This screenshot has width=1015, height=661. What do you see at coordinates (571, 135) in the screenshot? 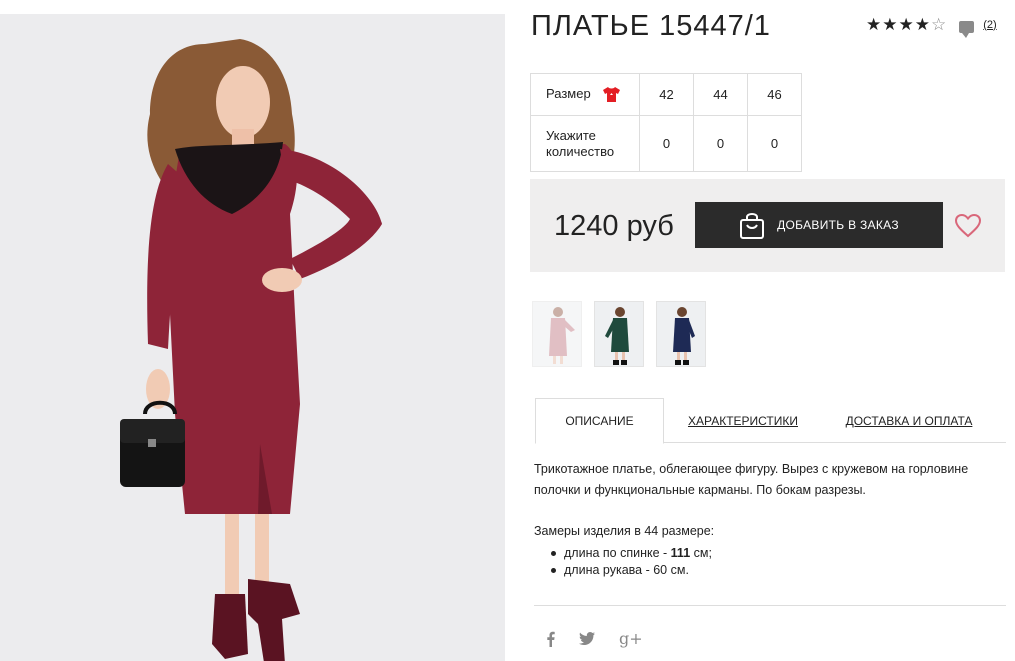
I see `quantity-label-line1: Укажите` at bounding box center [571, 135].